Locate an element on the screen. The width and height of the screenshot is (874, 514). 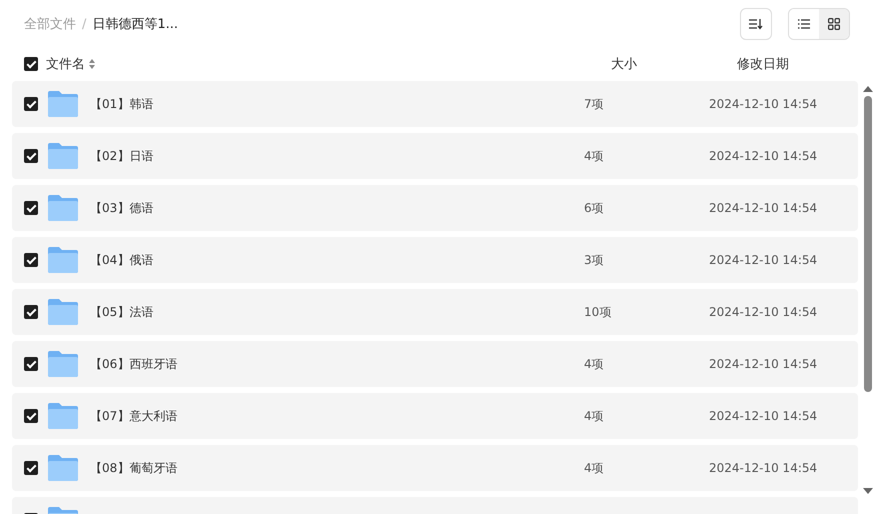
column-header: 大小 is located at coordinates (624, 64).